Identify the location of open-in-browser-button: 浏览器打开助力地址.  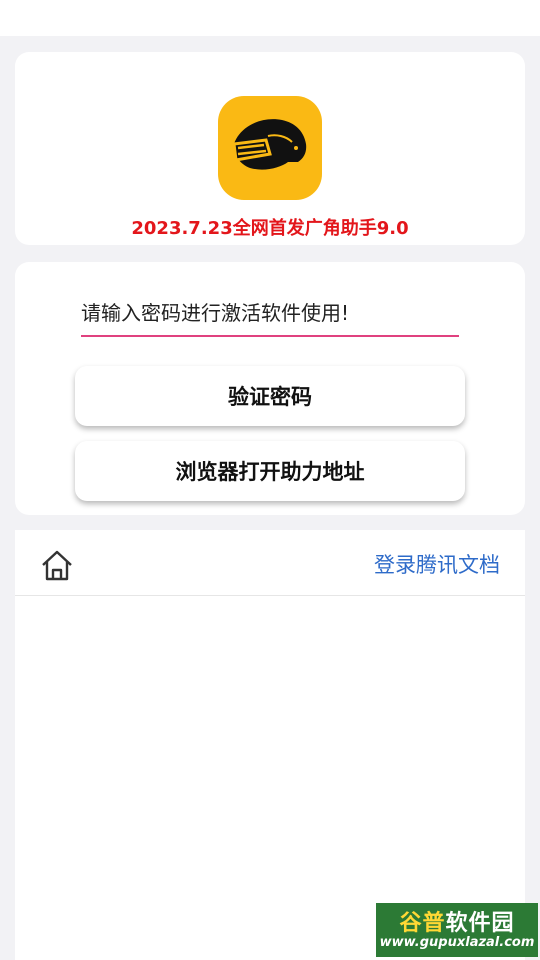
(270, 471).